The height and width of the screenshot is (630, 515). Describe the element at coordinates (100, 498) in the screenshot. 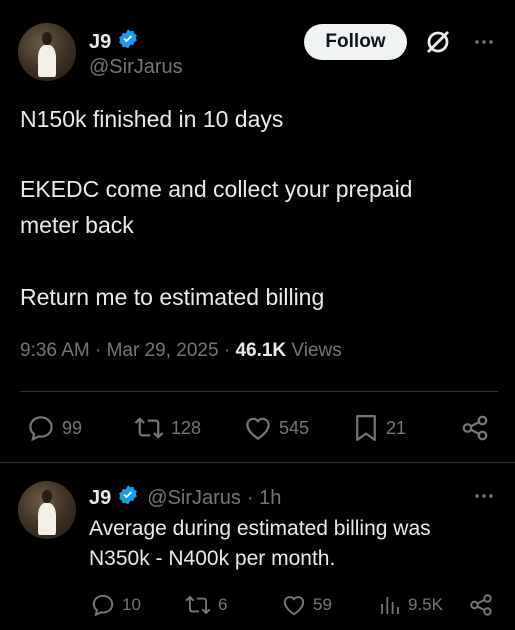

I see `reply-author-name: J9` at that location.